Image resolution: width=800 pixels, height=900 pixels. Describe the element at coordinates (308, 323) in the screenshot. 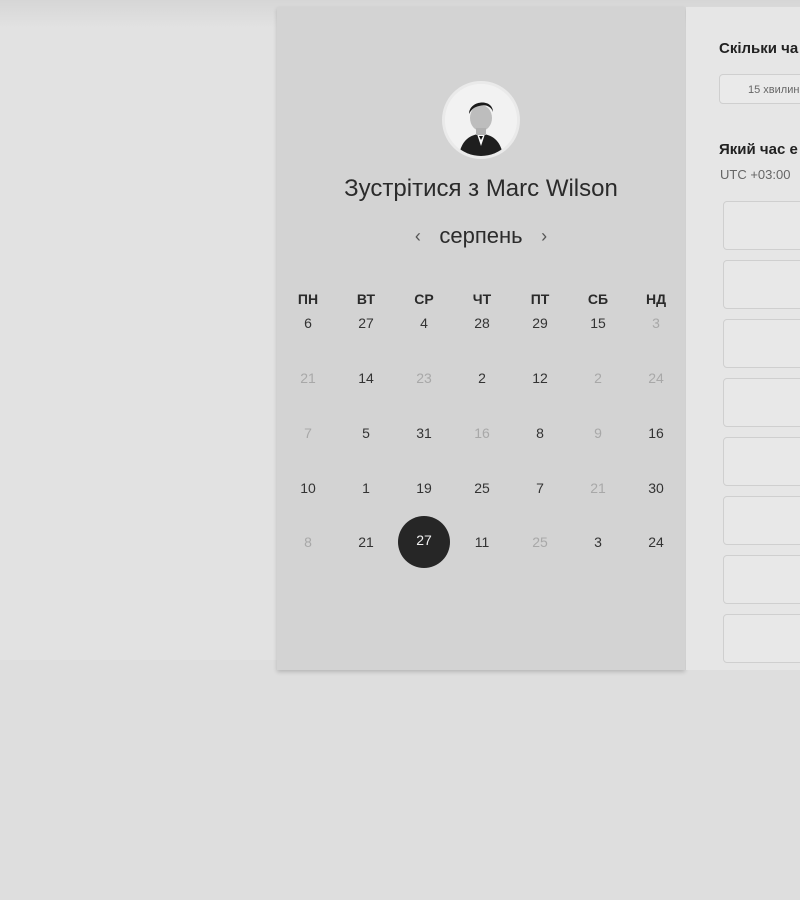

I see `calendar-day: 6` at that location.